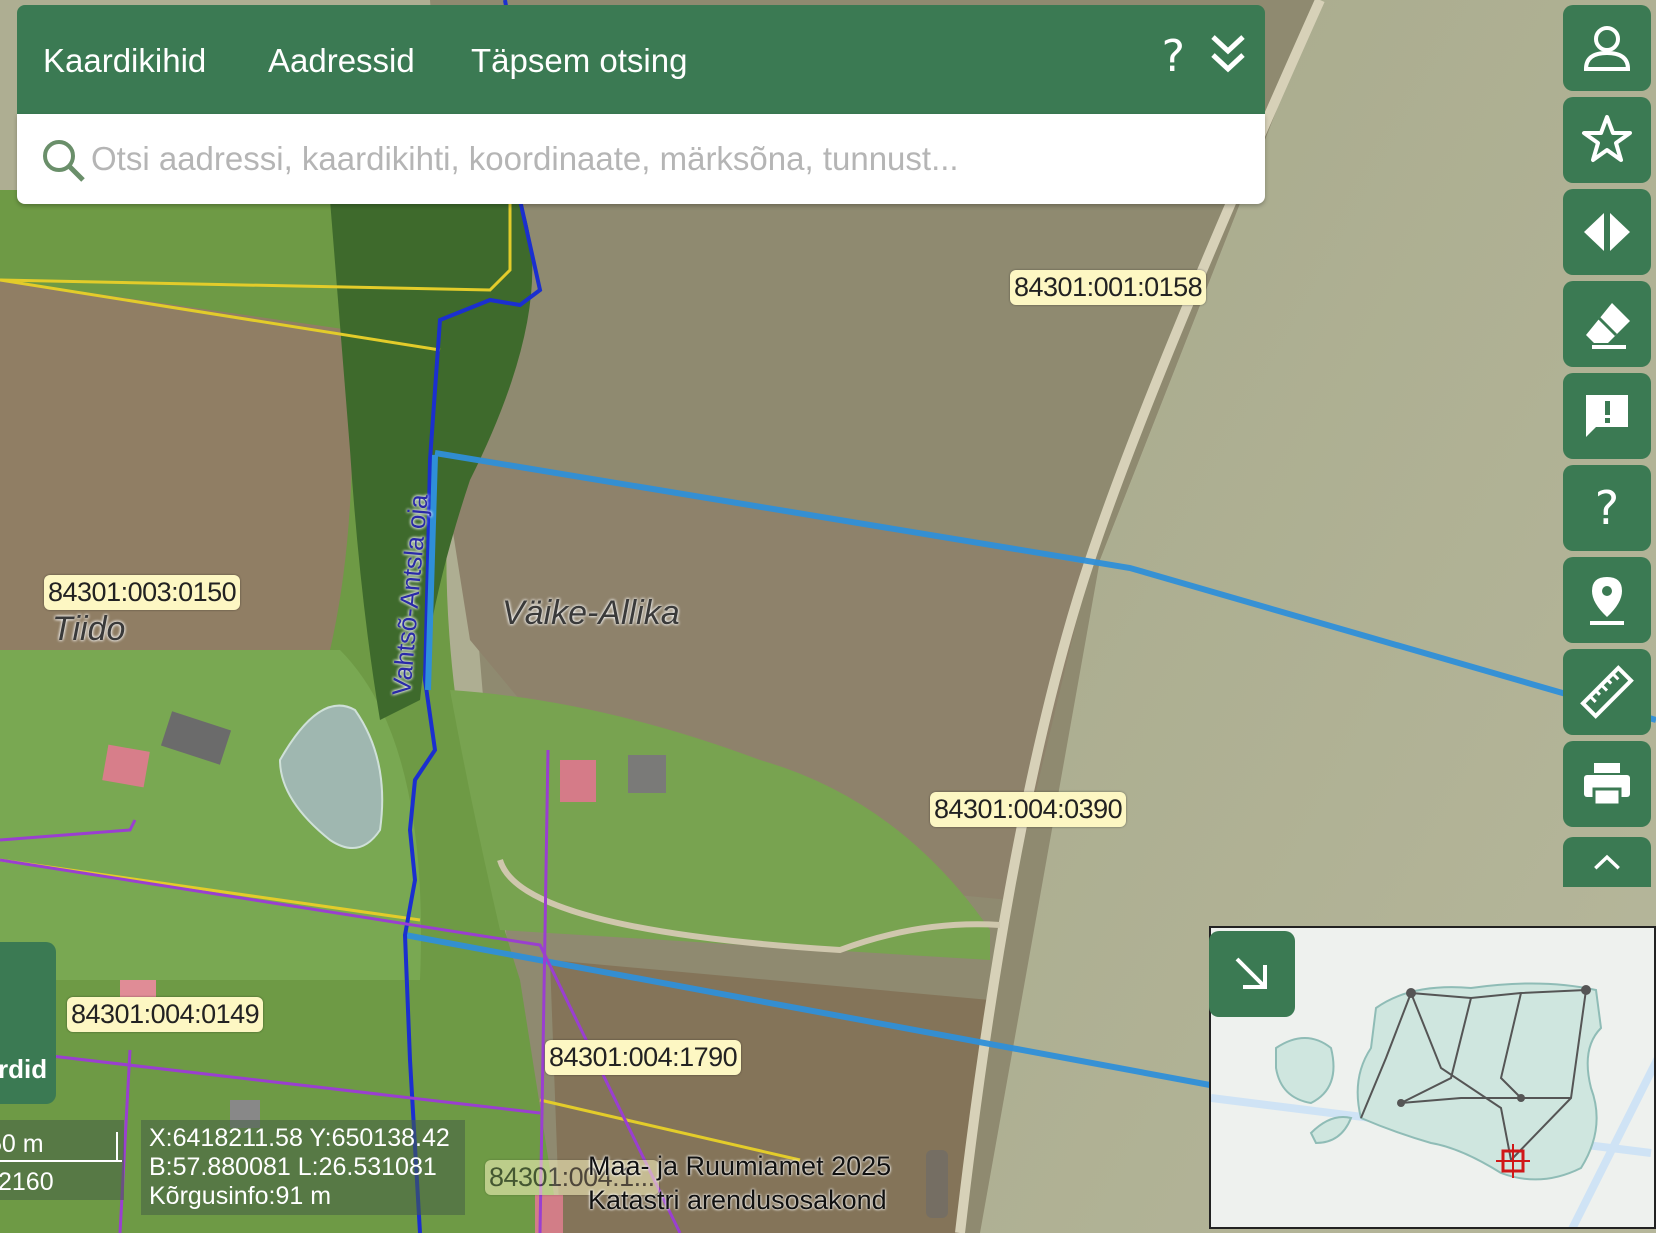  What do you see at coordinates (341, 61) in the screenshot?
I see `tab-aadressid: Aadressid` at bounding box center [341, 61].